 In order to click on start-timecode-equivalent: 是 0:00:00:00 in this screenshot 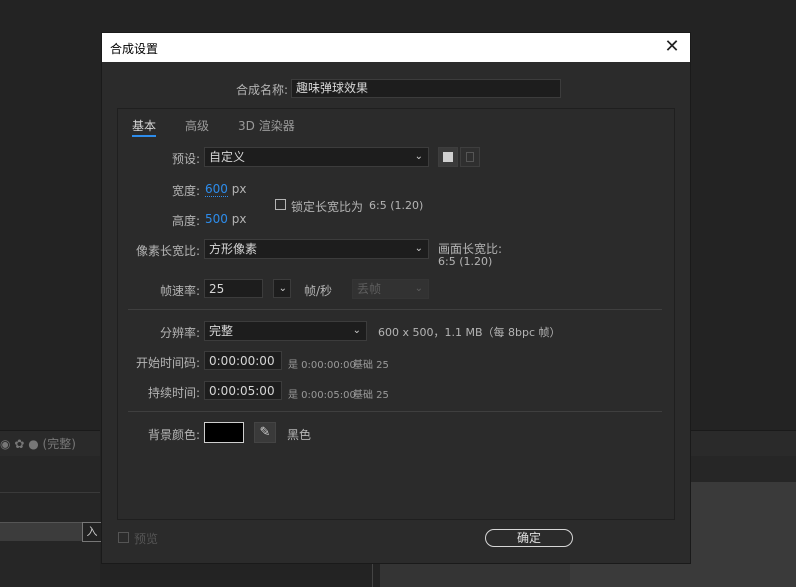, I will do `click(322, 365)`.